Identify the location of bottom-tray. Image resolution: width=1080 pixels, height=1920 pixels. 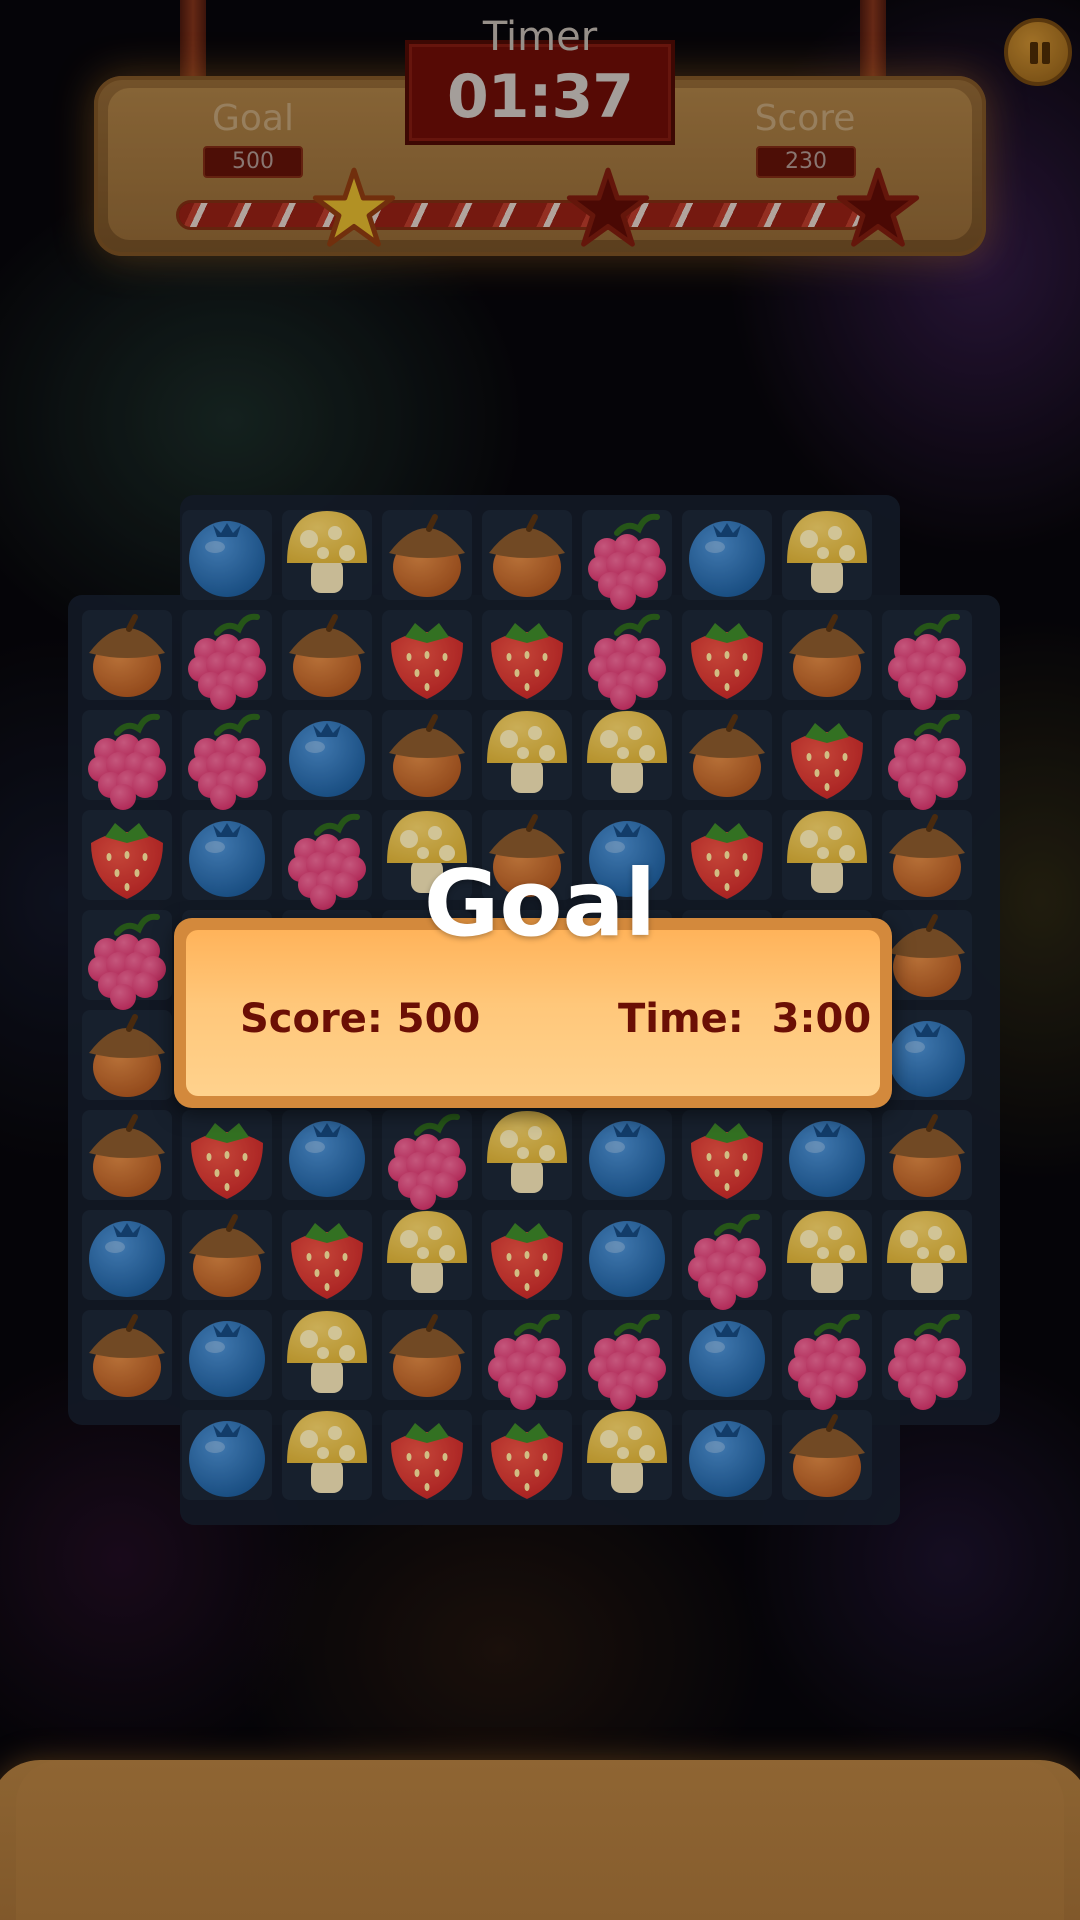
(540, 1840).